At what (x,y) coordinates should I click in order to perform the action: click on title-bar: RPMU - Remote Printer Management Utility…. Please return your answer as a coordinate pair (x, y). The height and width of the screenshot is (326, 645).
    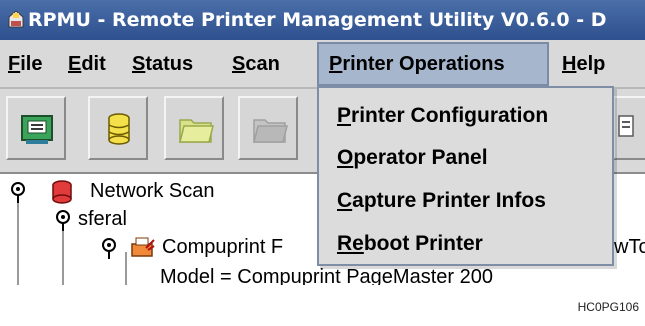
    Looking at the image, I should click on (322, 20).